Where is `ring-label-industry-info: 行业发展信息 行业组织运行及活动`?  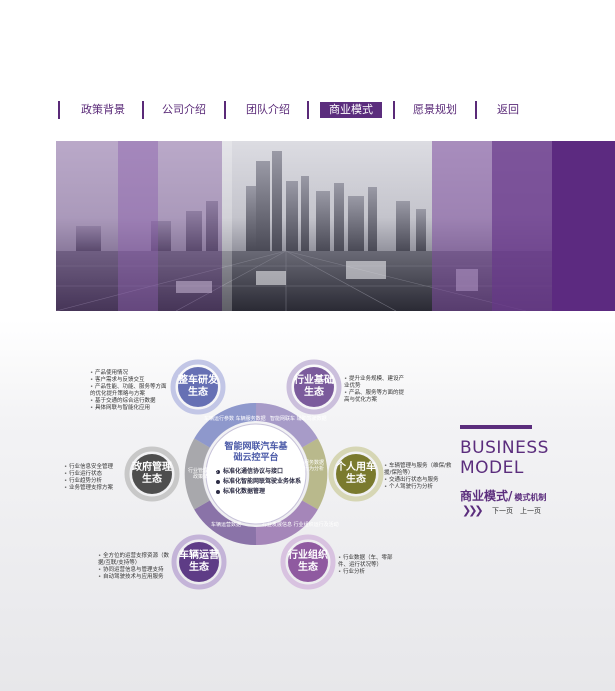
ring-label-industry-info: 行业发展信息 行业组织运行及活动 is located at coordinates (300, 525).